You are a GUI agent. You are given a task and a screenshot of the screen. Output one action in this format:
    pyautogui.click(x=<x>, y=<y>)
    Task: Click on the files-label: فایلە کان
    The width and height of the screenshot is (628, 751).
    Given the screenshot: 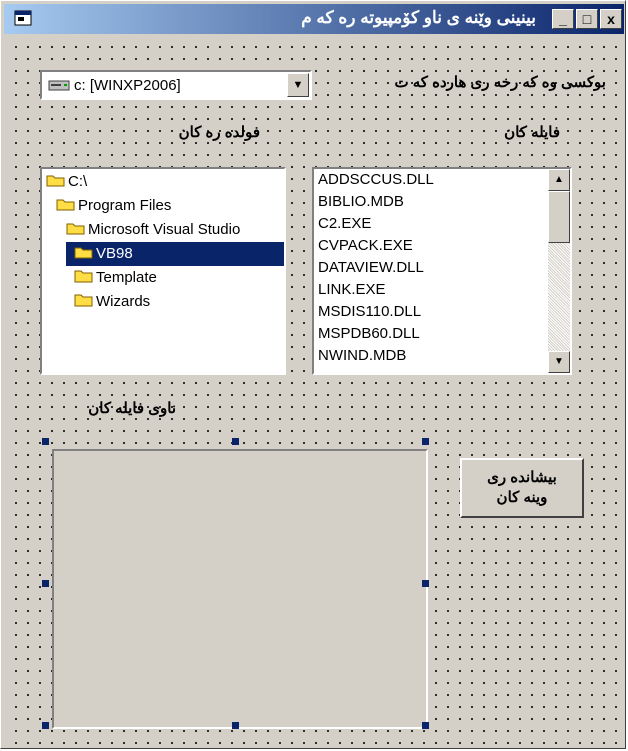 What is the action you would take?
    pyautogui.click(x=532, y=132)
    